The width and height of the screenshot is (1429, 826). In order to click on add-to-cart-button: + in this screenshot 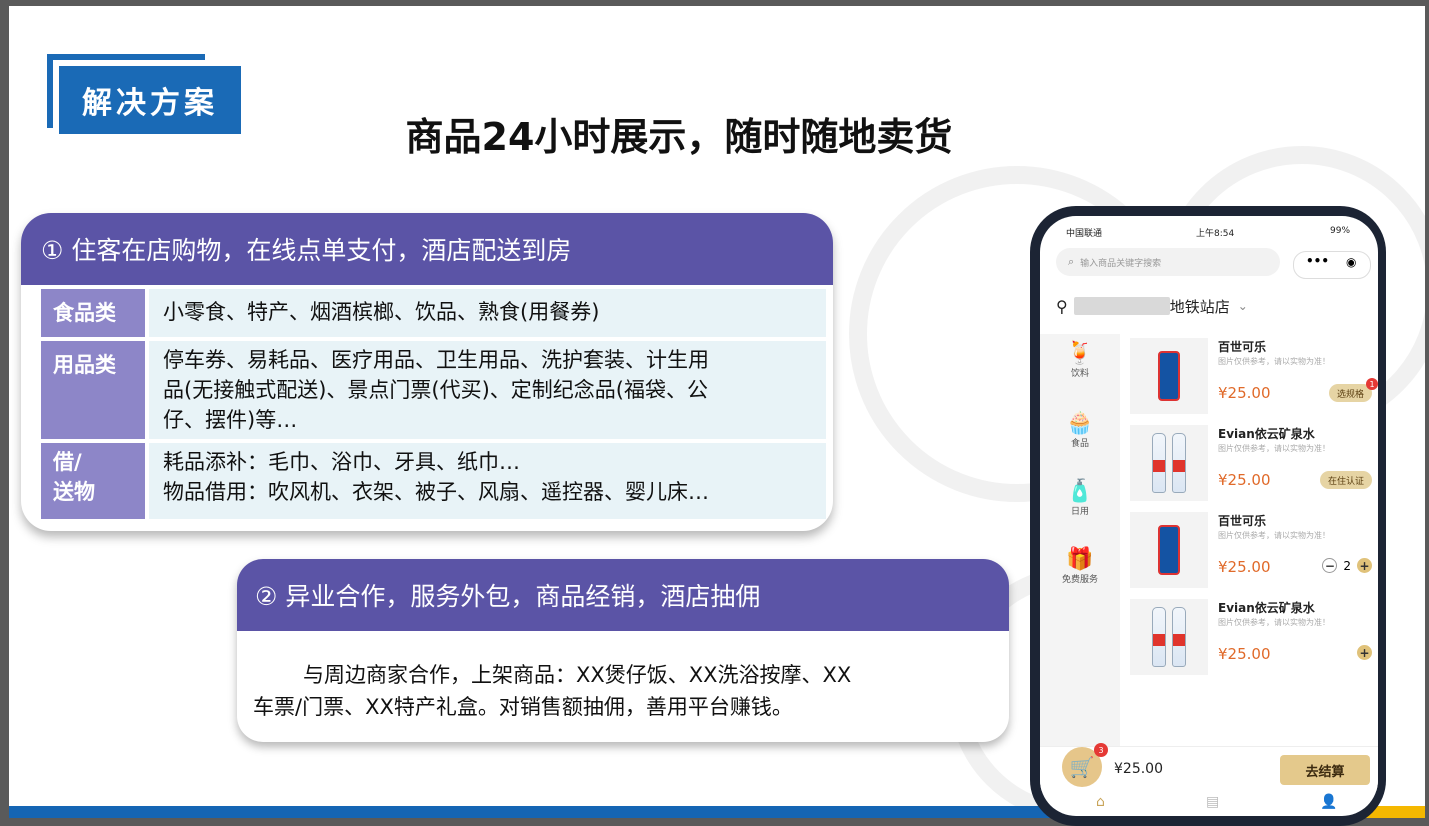, I will do `click(1364, 652)`.